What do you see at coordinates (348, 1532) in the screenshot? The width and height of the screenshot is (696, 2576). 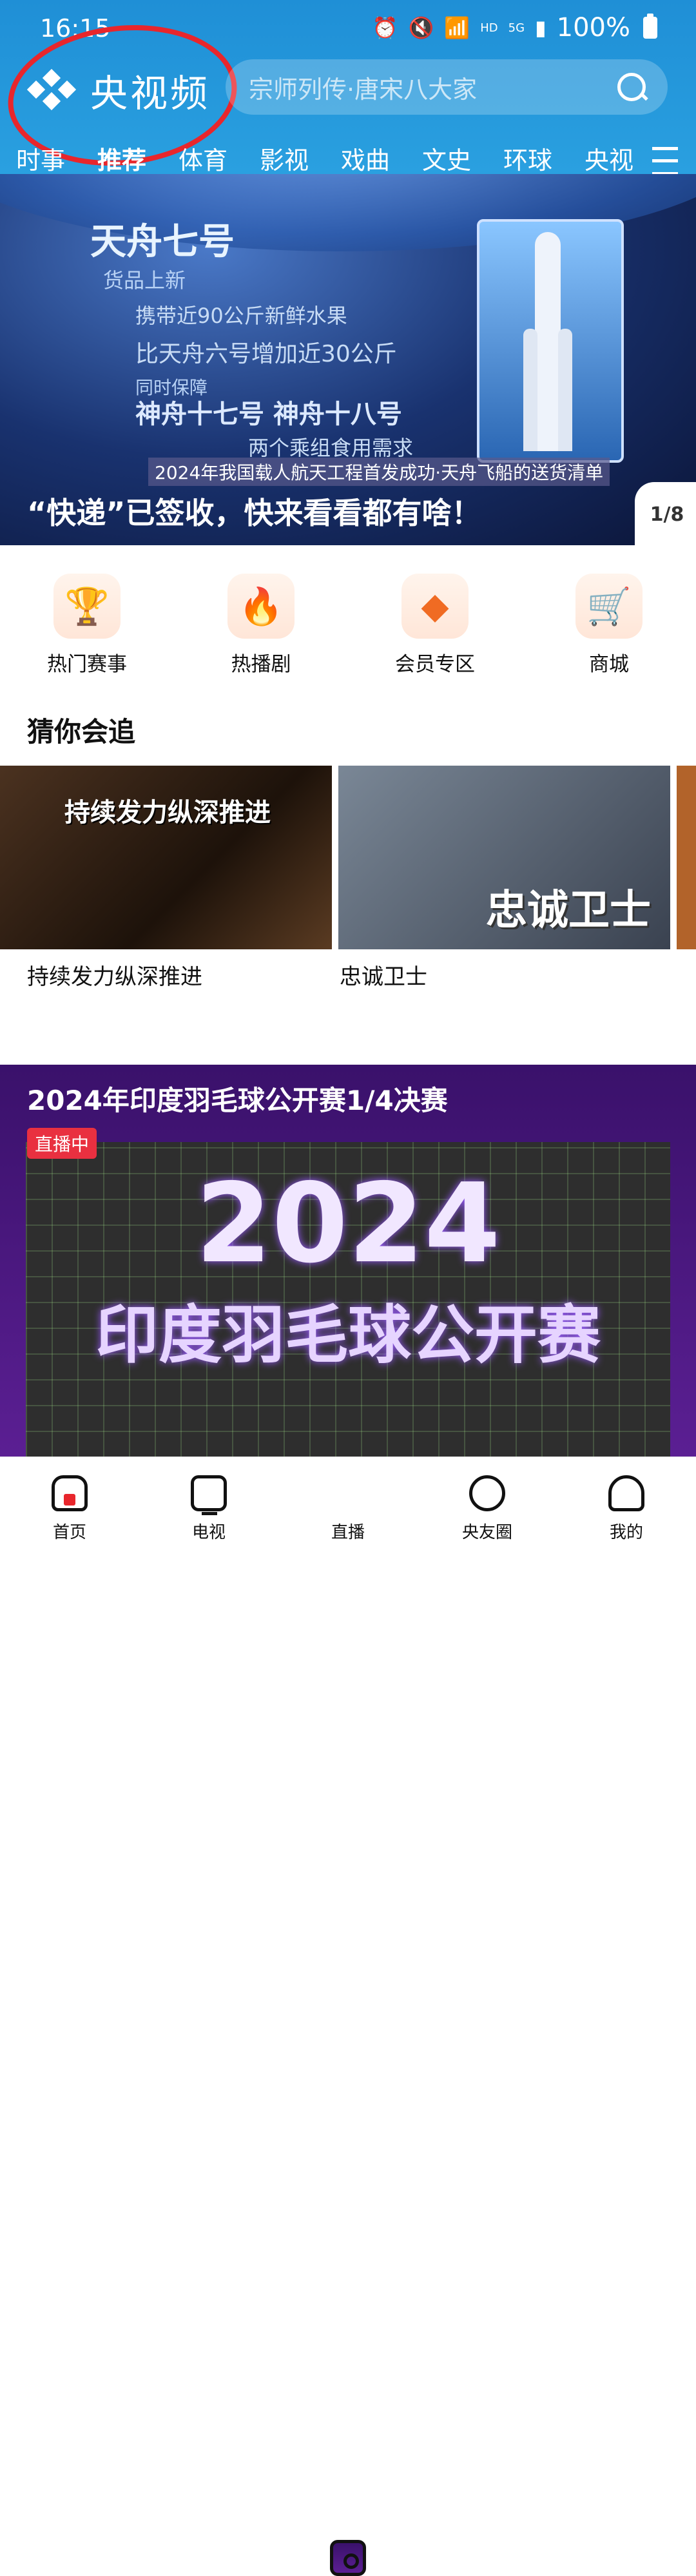 I see `nav-label: 直播` at bounding box center [348, 1532].